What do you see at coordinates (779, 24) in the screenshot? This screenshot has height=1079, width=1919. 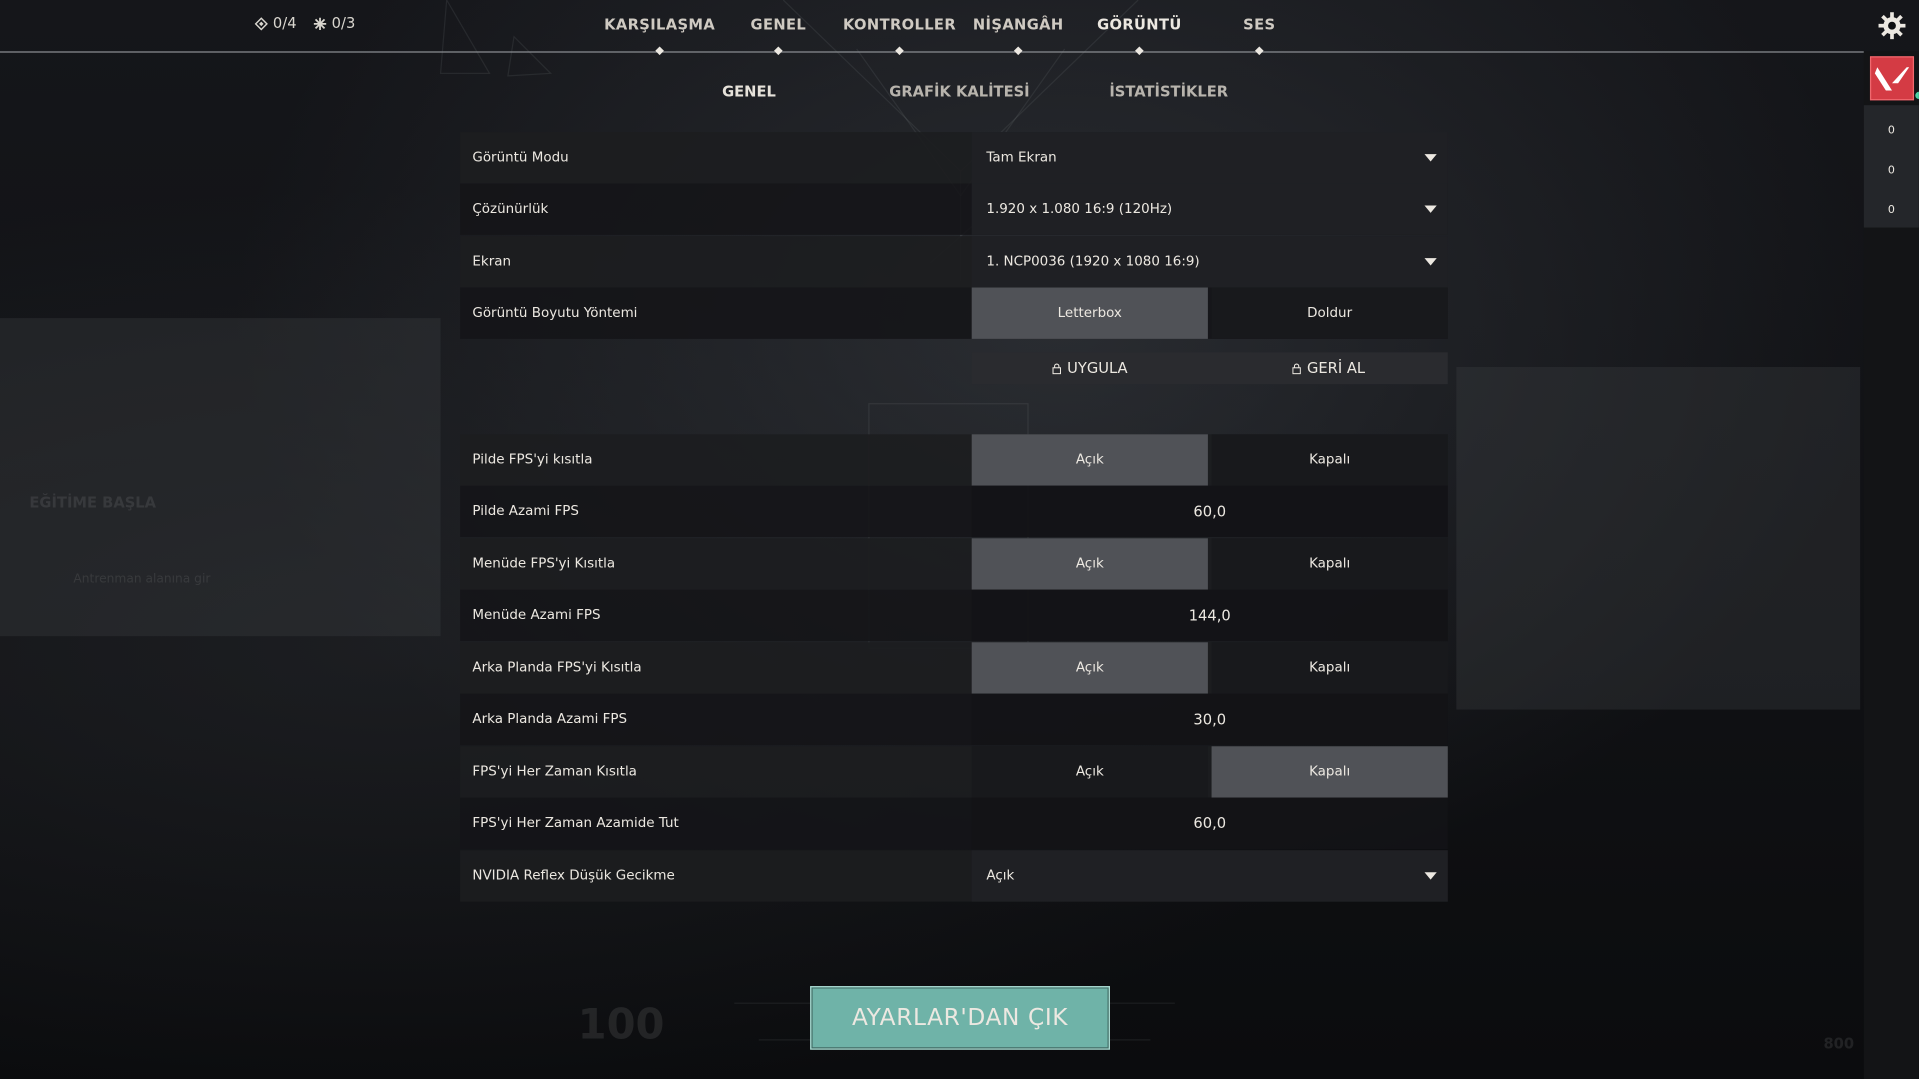 I see `tab-genel: GENEL` at bounding box center [779, 24].